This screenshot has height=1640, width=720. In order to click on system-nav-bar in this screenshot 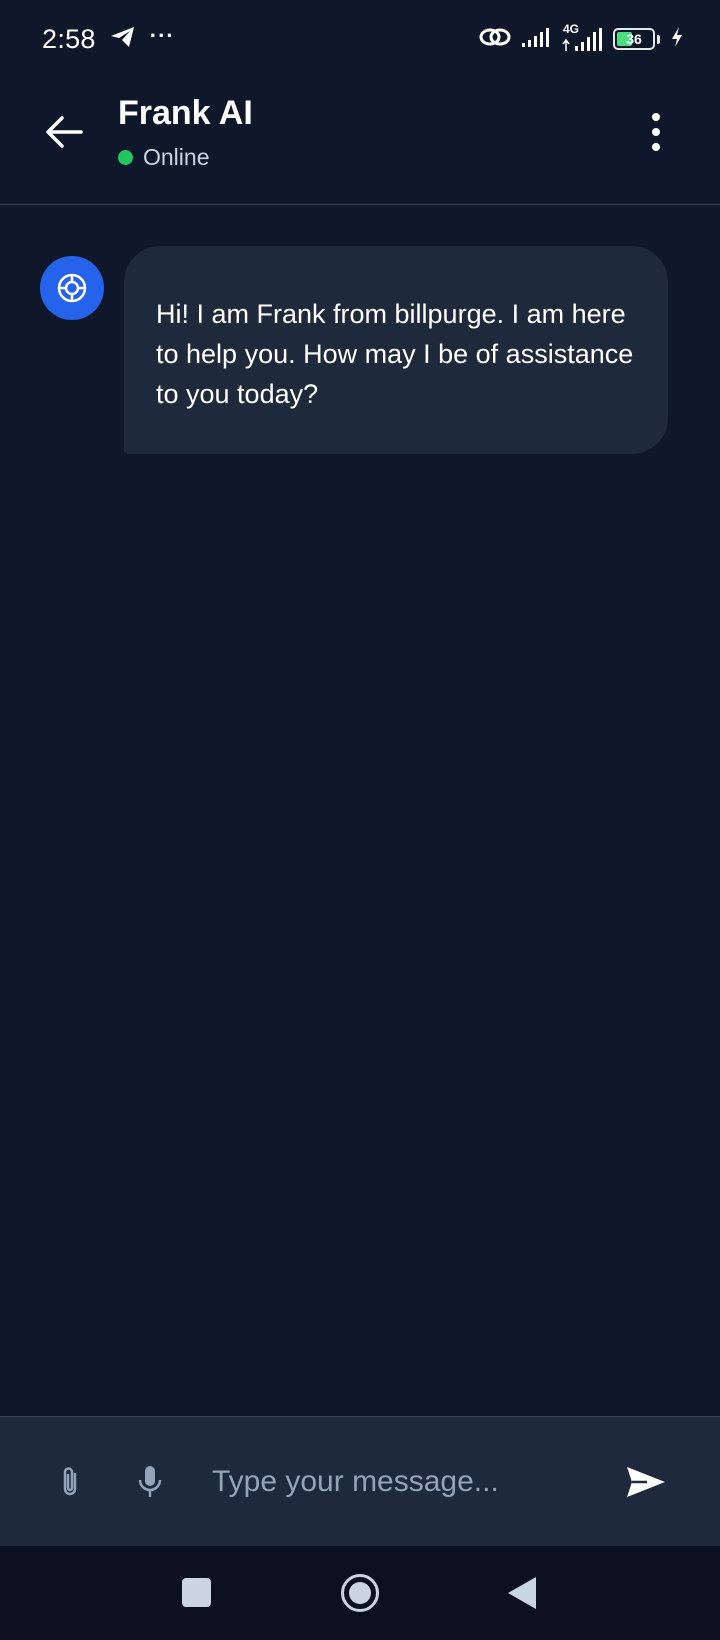, I will do `click(360, 1593)`.